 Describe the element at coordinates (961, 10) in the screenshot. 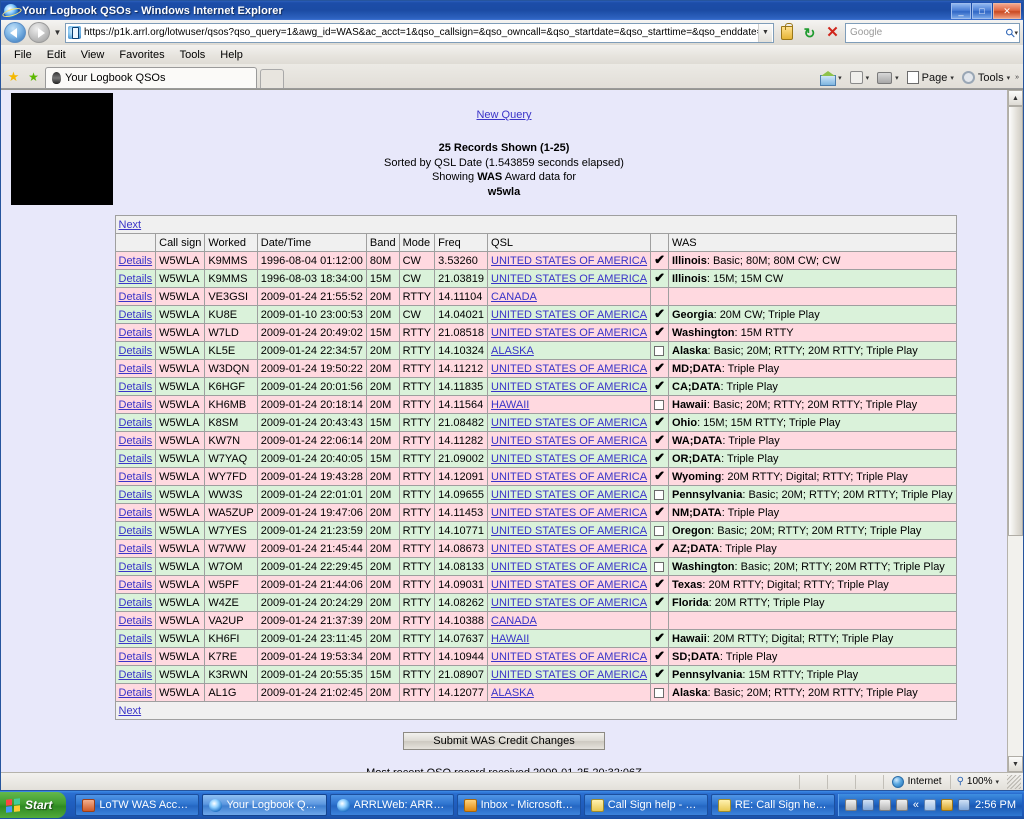

I see `minimize-button: _` at that location.